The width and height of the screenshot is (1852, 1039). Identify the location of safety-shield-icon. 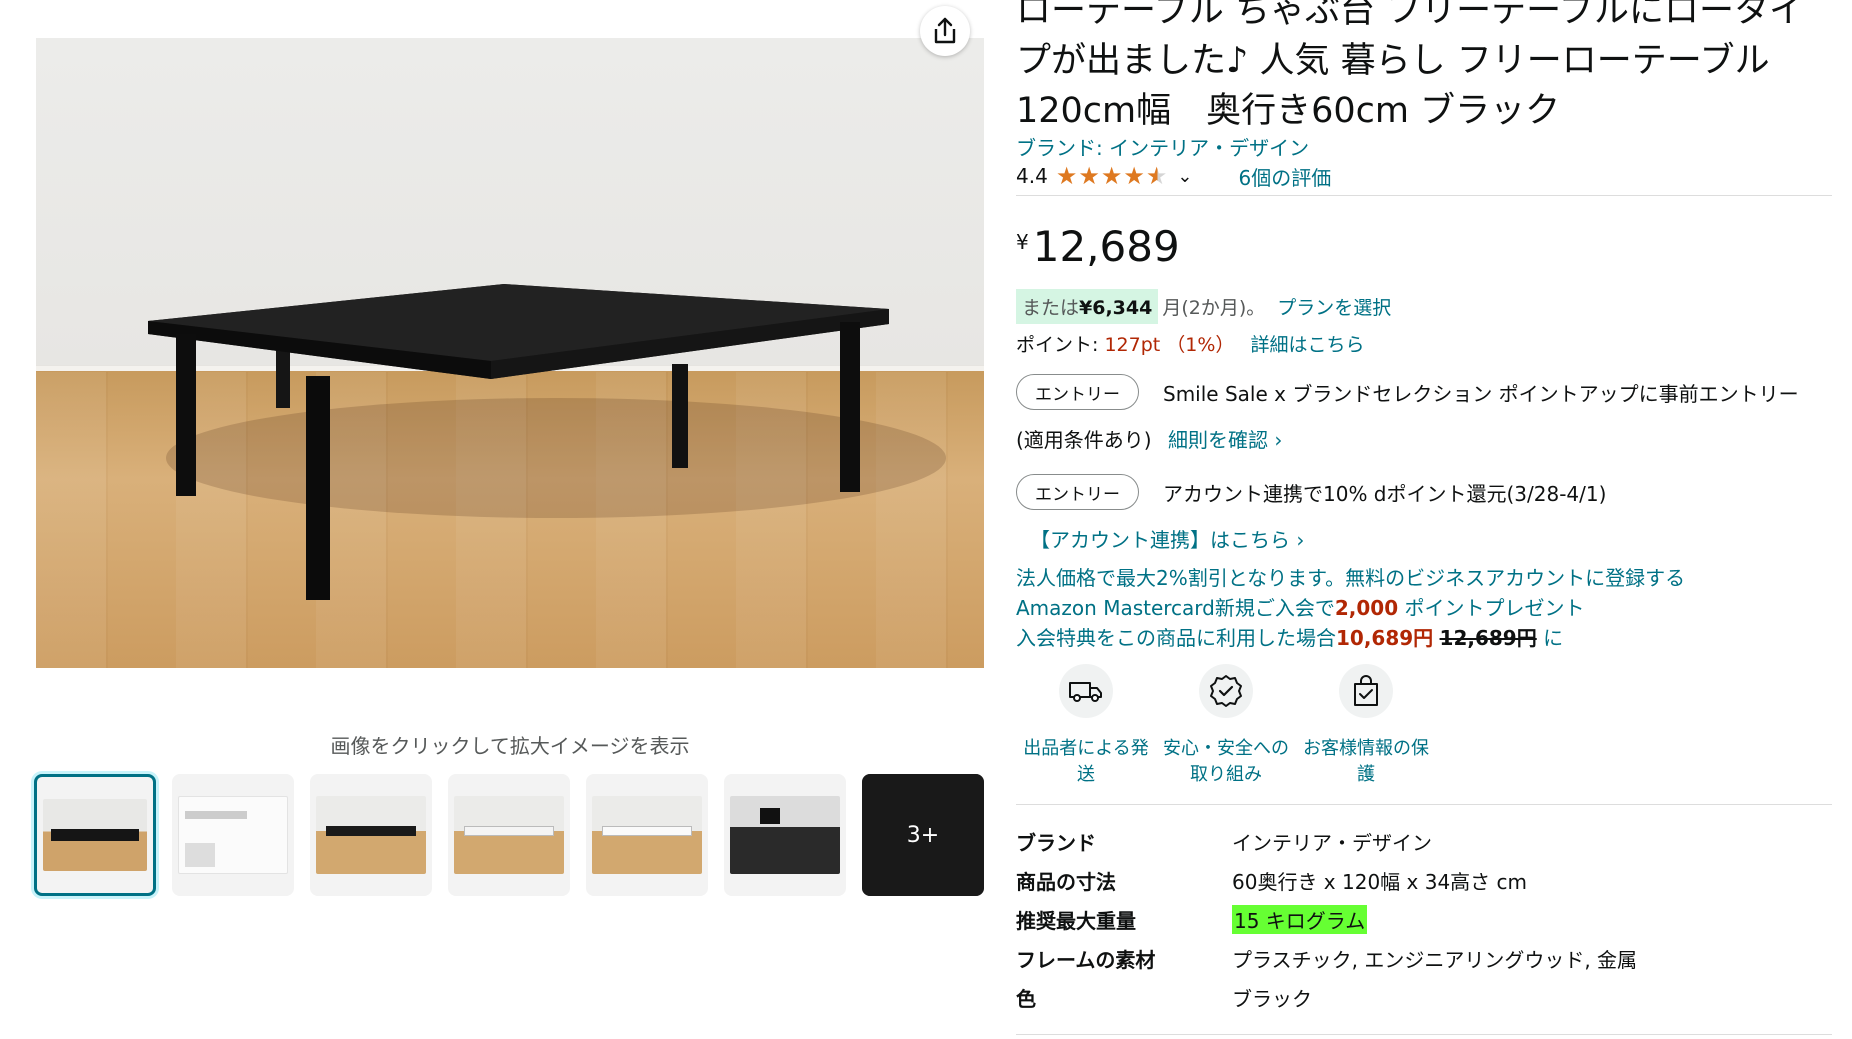
(1226, 691).